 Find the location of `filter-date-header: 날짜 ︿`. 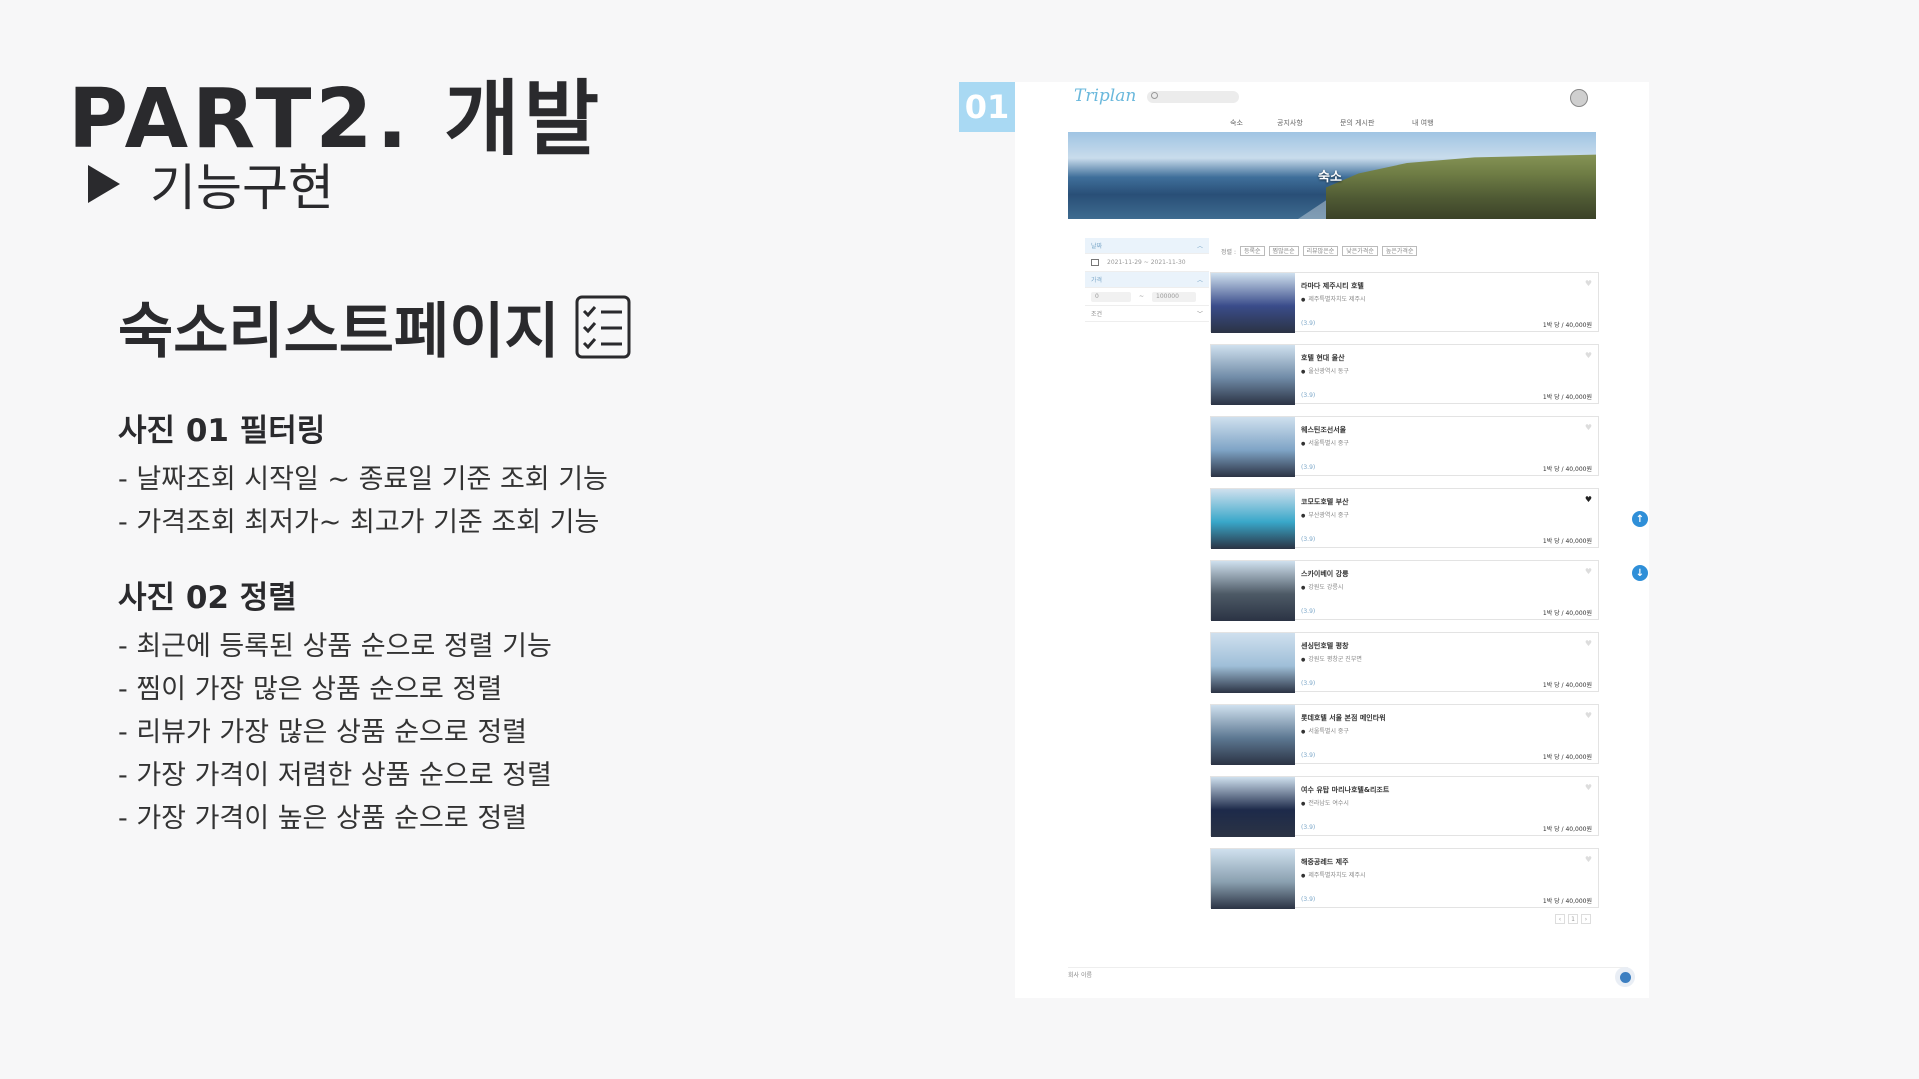

filter-date-header: 날짜 ︿ is located at coordinates (1147, 246).